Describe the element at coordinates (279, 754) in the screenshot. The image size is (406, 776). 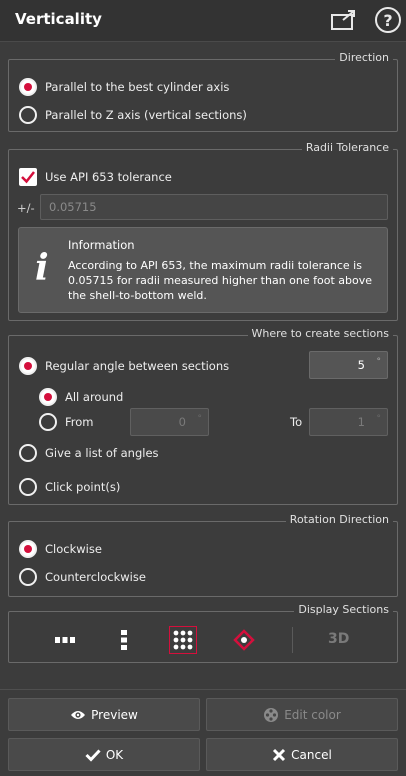
I see `close-icon` at that location.